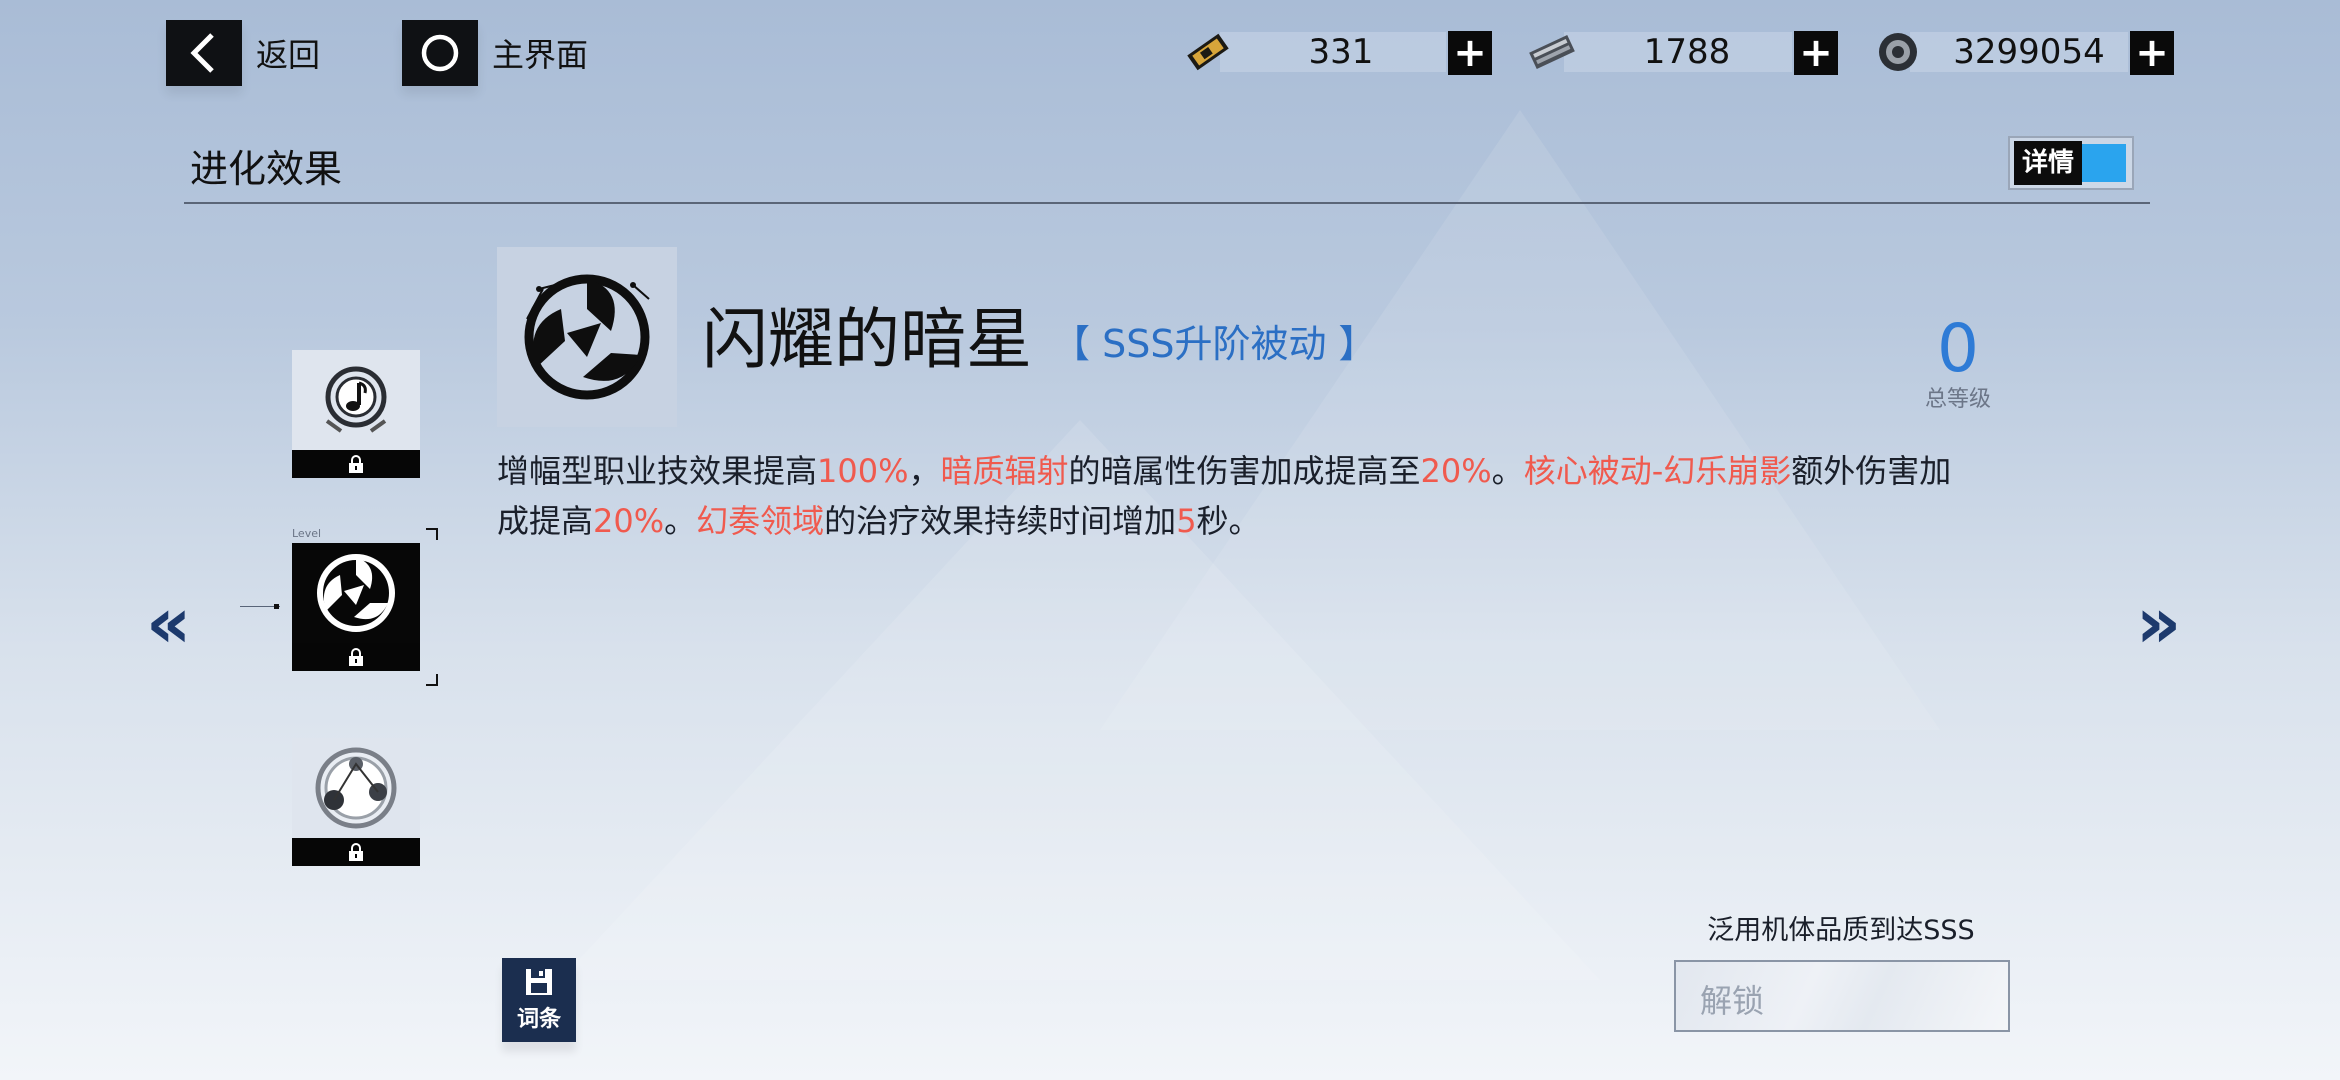 The image size is (2340, 1080). What do you see at coordinates (1841, 930) in the screenshot?
I see `unlock-requirement: 泛用机体品质到达SSS` at bounding box center [1841, 930].